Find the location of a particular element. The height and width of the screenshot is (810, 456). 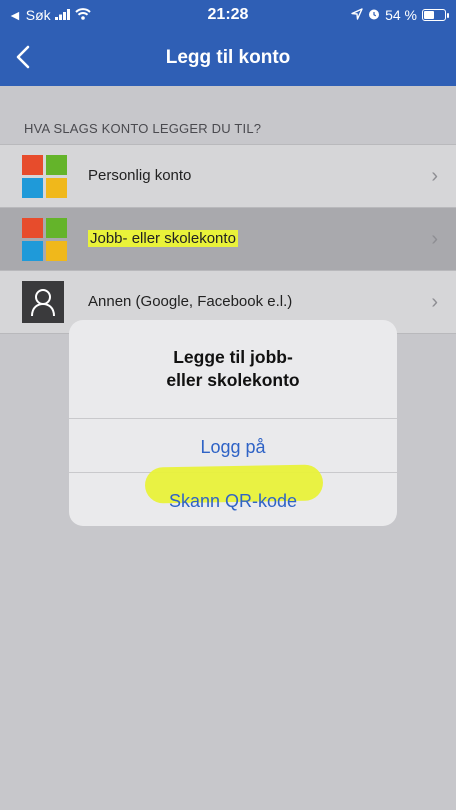

scan-qr-code-button: Skann QR-kode is located at coordinates (233, 501).